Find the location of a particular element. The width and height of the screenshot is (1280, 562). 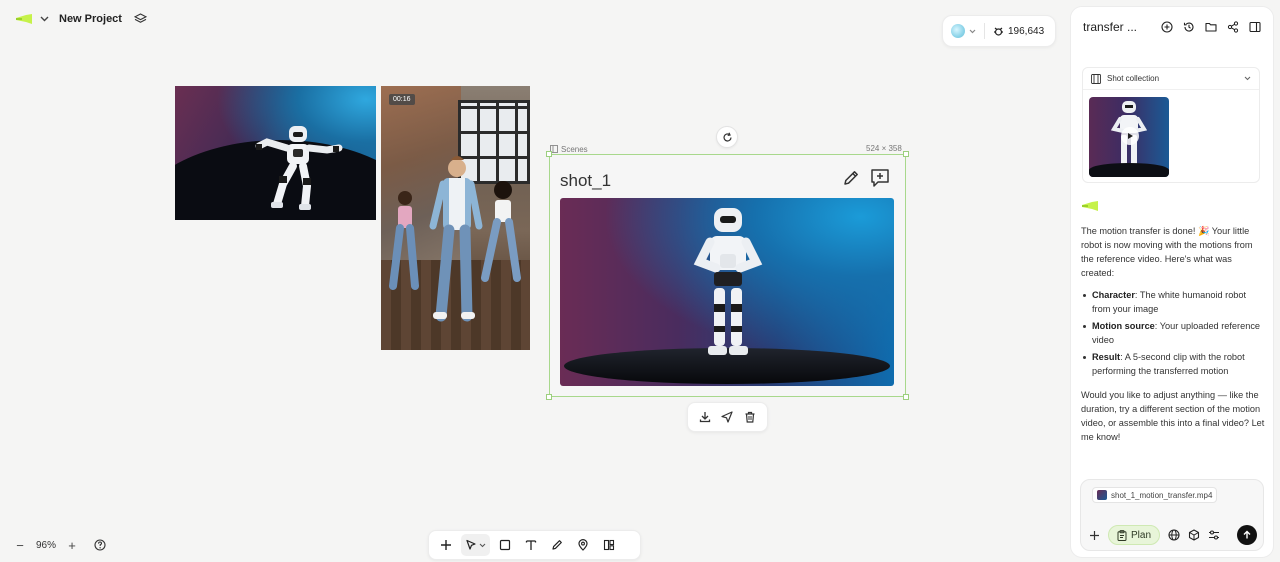

assistant-logo-icon is located at coordinates (1091, 206).